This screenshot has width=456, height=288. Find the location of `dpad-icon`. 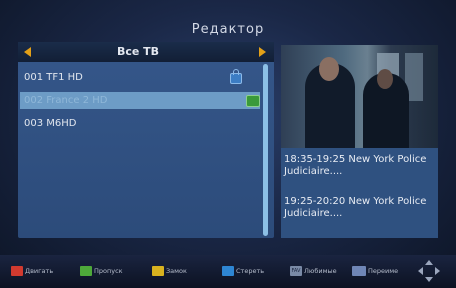

dpad-icon is located at coordinates (429, 271).